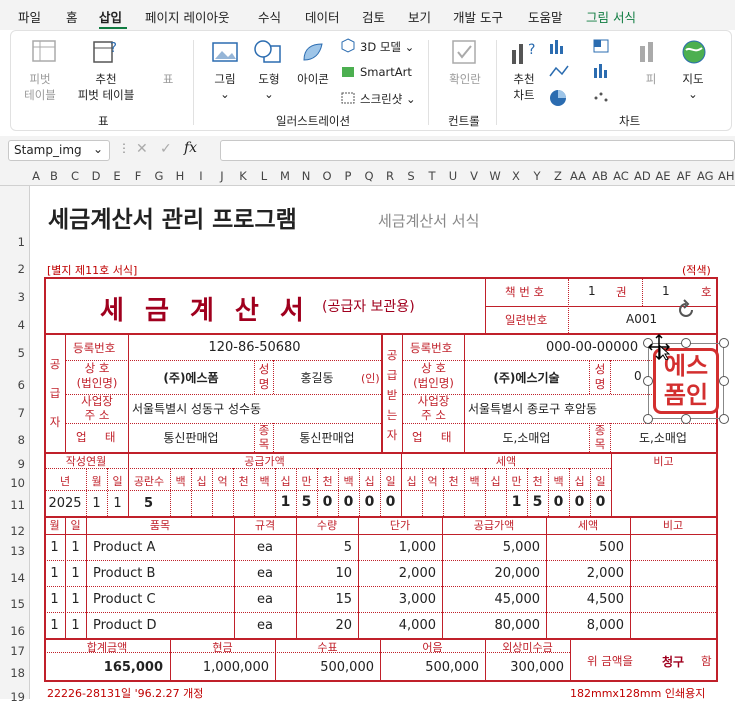 This screenshot has height=704, width=735. Describe the element at coordinates (138, 176) in the screenshot. I see `column-header: F` at that location.